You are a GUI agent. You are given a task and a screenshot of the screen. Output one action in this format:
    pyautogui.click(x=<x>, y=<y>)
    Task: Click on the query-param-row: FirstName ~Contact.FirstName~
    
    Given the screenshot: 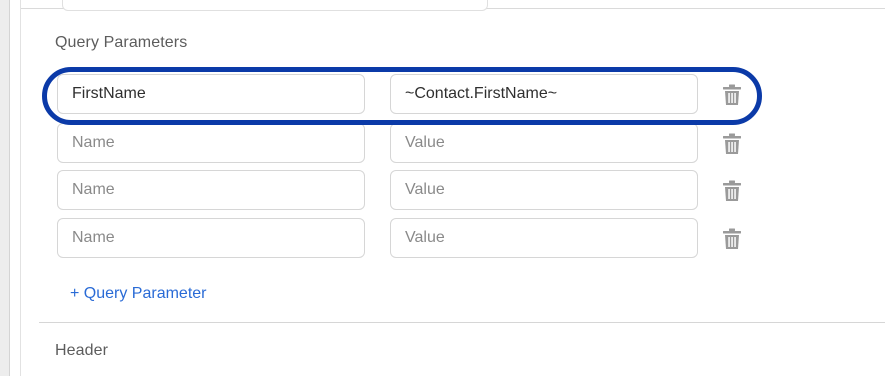 What is the action you would take?
    pyautogui.click(x=407, y=95)
    